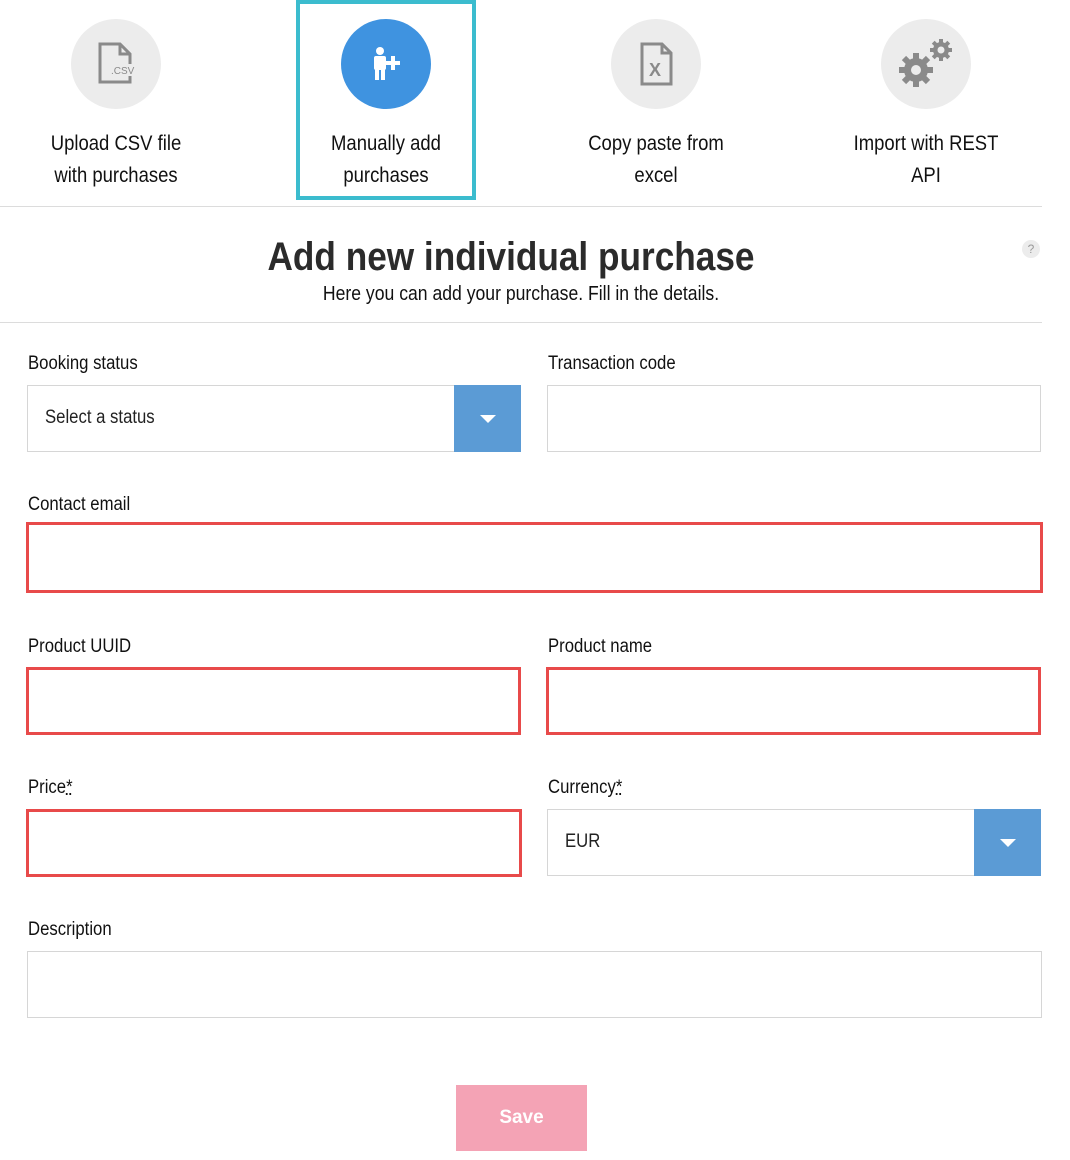 Image resolution: width=1070 pixels, height=1160 pixels. What do you see at coordinates (123, 71) in the screenshot?
I see `svg-text: .CSV` at bounding box center [123, 71].